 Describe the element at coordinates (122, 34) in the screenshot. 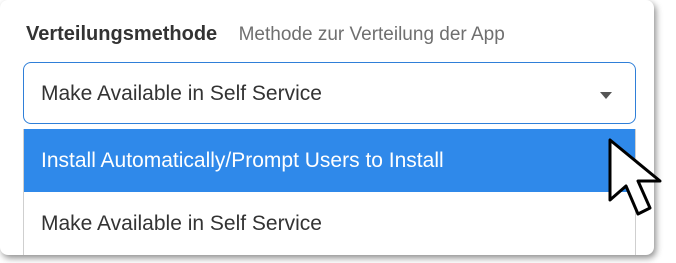

I see `field-label: Verteilungsmethode` at that location.